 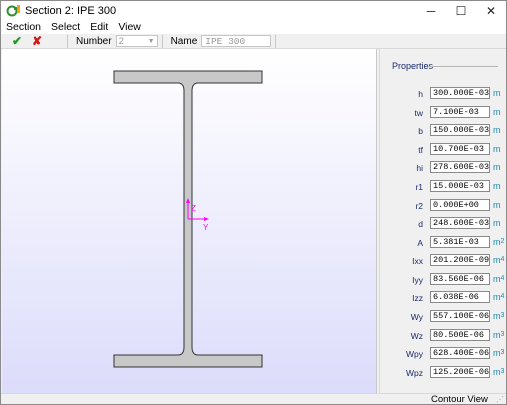 What do you see at coordinates (460, 260) in the screenshot?
I see `property-value-field: 201.200E-09` at bounding box center [460, 260].